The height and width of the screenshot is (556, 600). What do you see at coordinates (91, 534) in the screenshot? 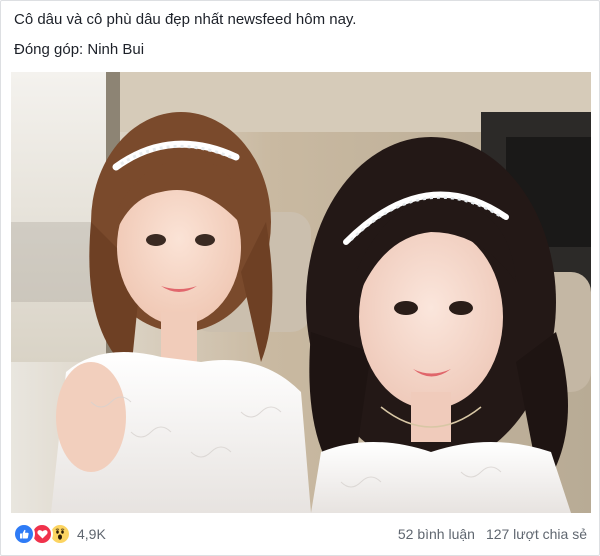
I see `reaction-count: 4,9K` at bounding box center [91, 534].